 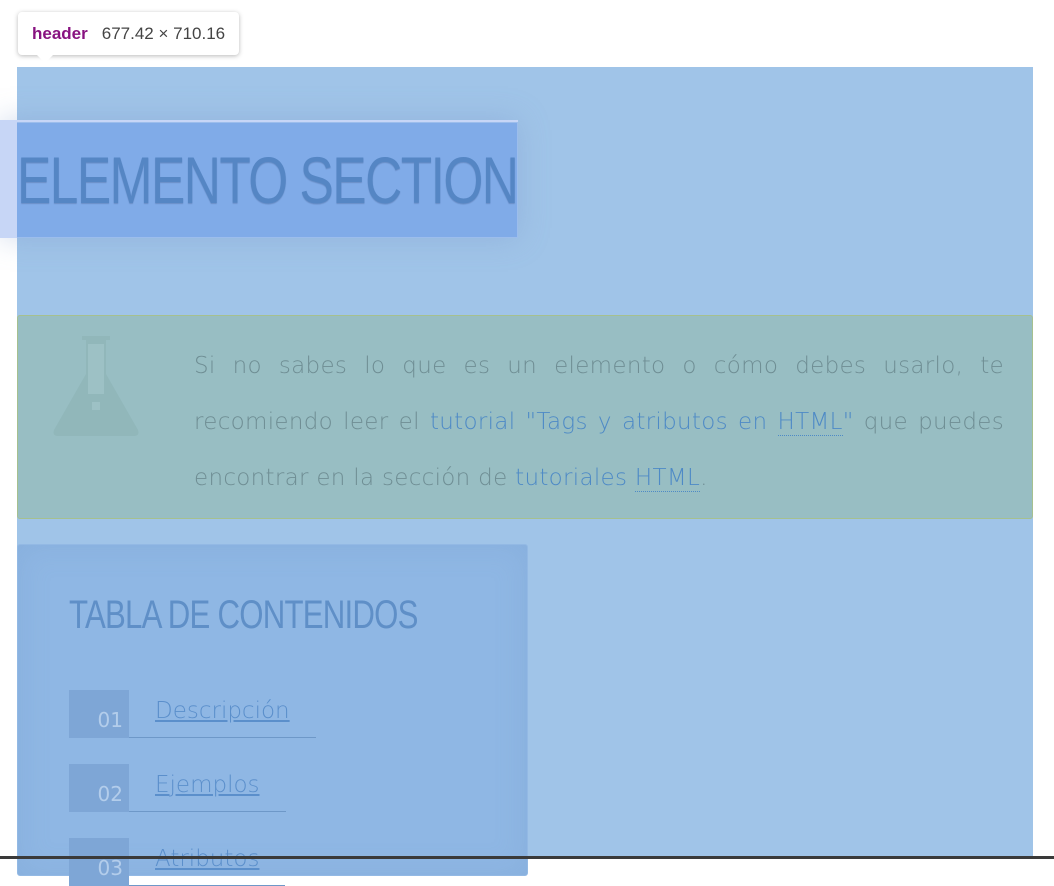 I want to click on tooltip-dimensions: 677.42 × 710.16, so click(x=163, y=33).